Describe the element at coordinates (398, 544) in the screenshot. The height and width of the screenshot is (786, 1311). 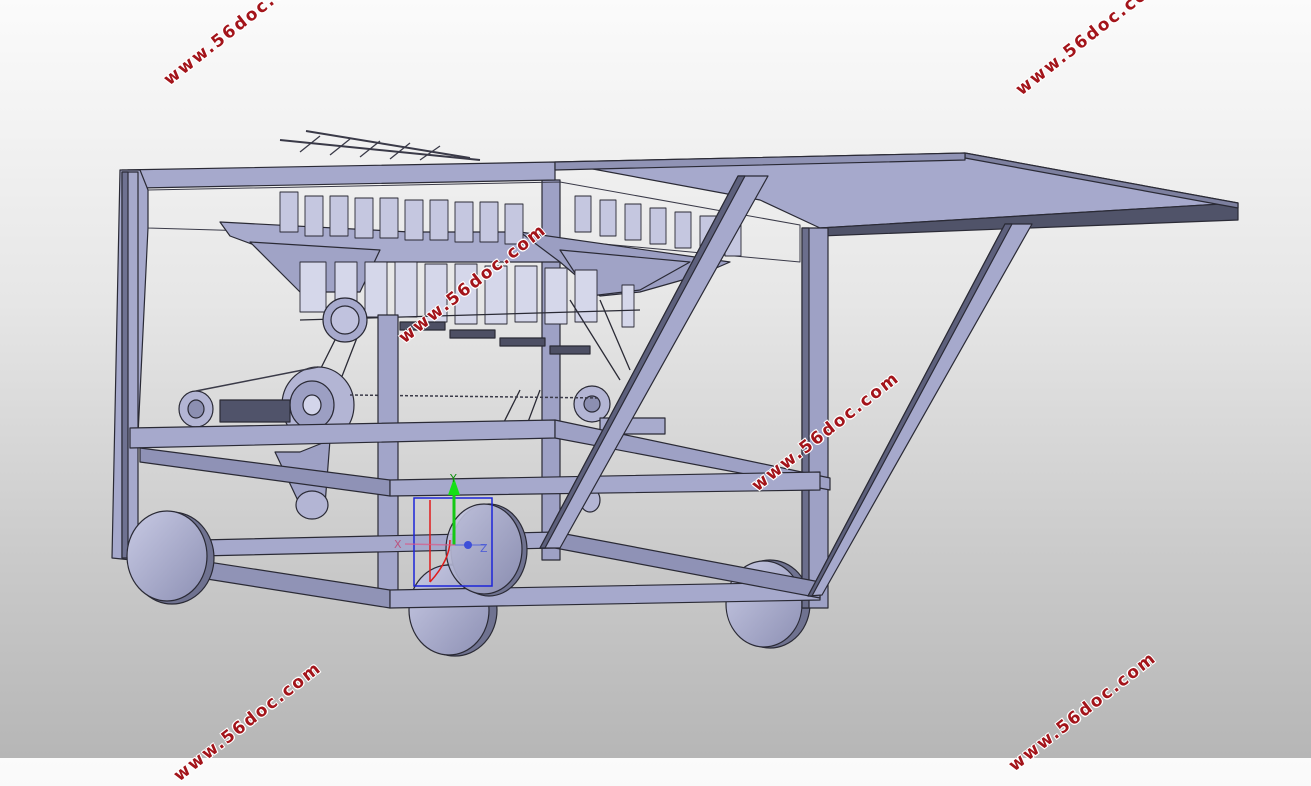
I see `triad-x-label: X` at that location.